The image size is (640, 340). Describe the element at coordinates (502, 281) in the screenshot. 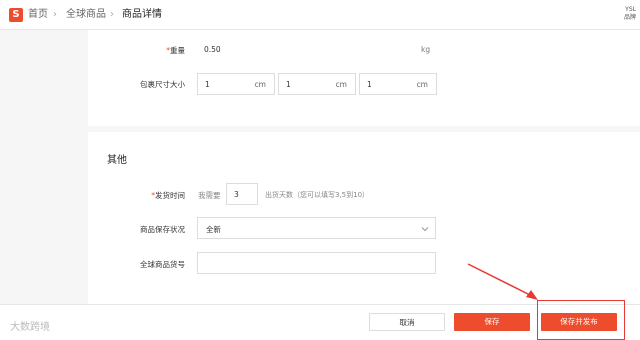

I see `annotation-arrow` at that location.